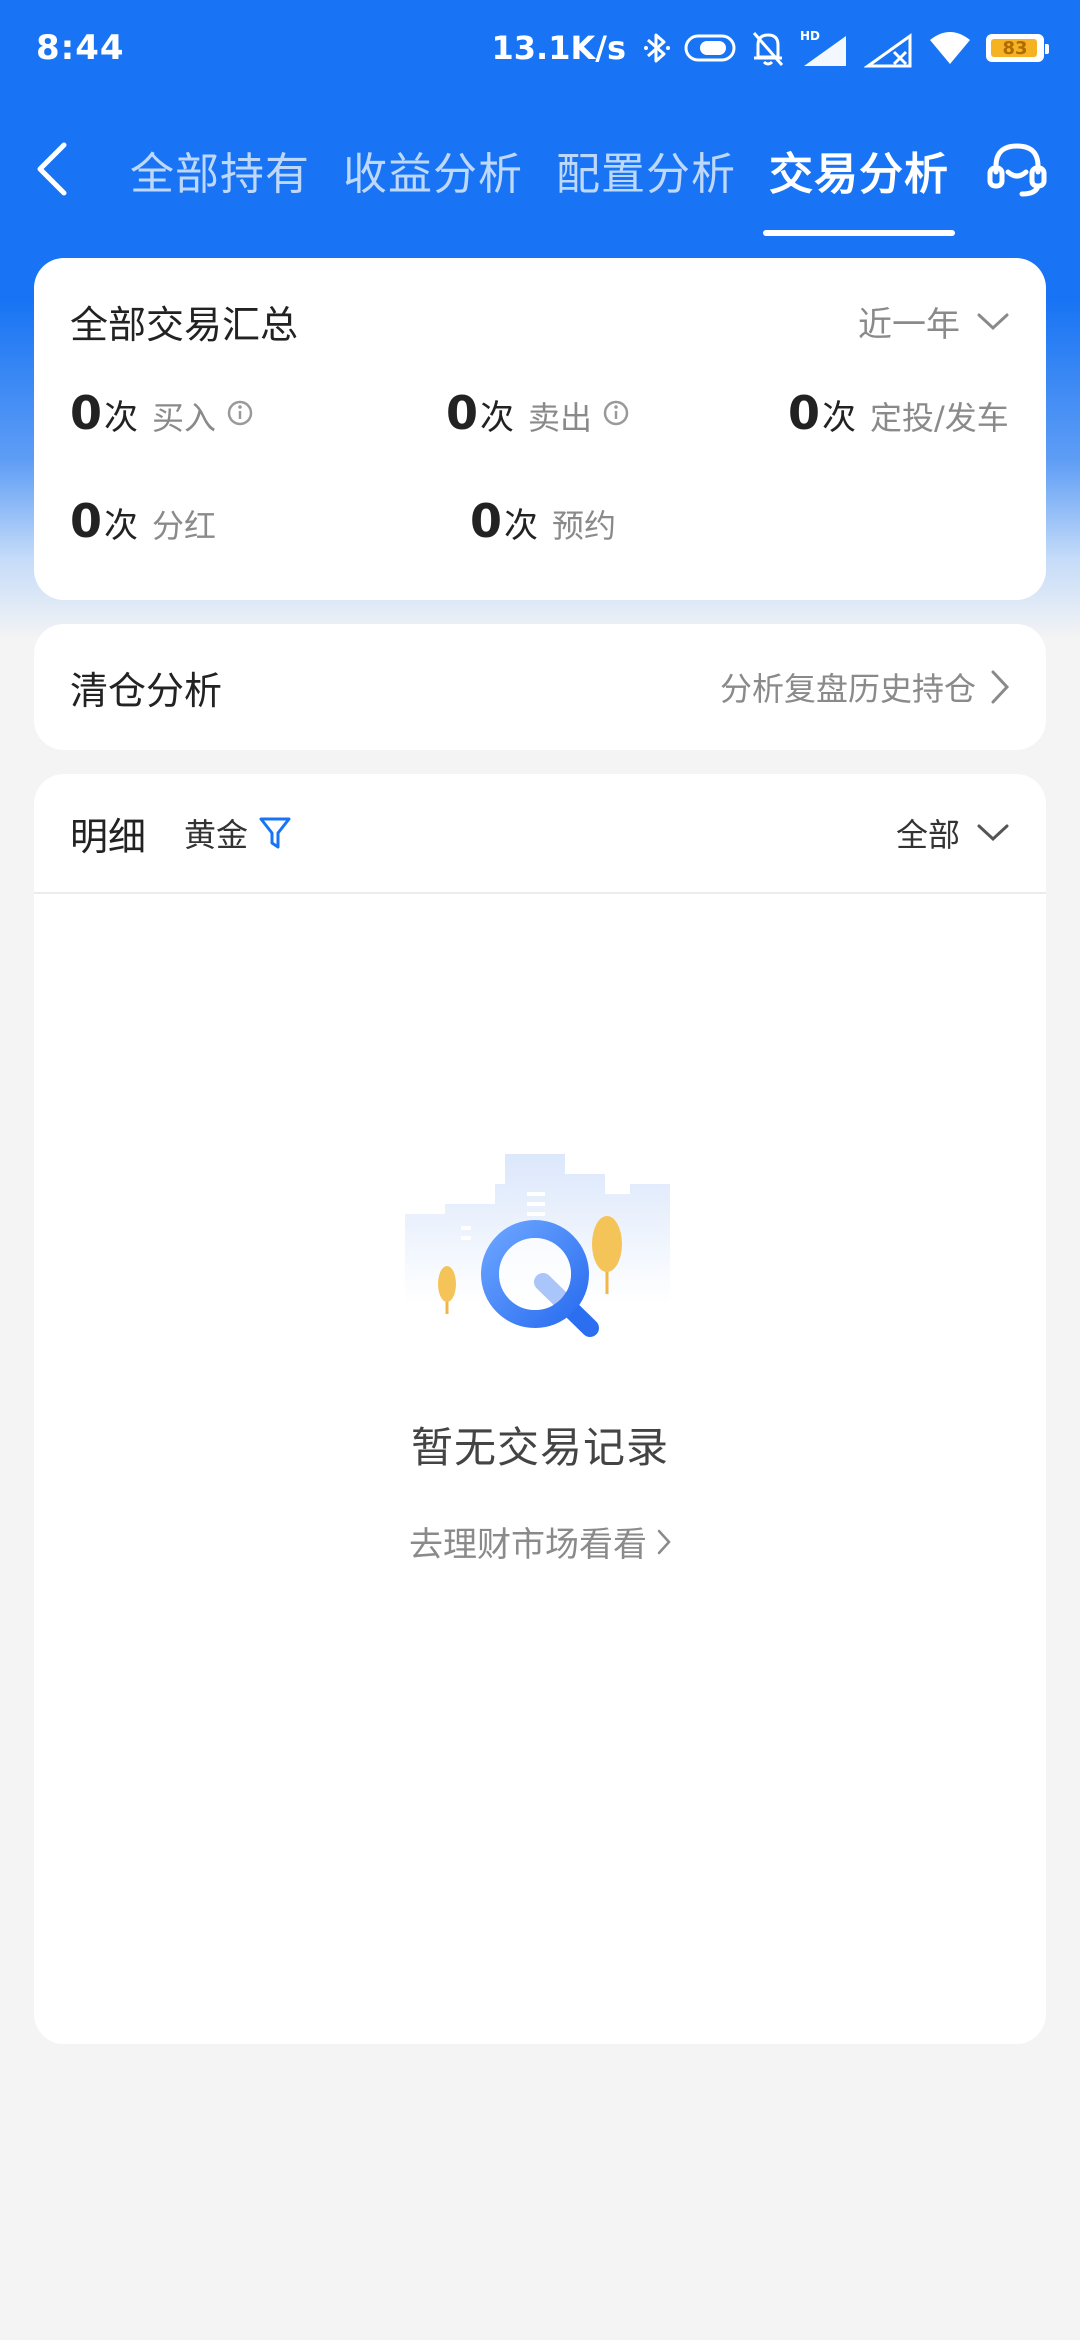  Describe the element at coordinates (108, 836) in the screenshot. I see `detail-title: 明细` at that location.